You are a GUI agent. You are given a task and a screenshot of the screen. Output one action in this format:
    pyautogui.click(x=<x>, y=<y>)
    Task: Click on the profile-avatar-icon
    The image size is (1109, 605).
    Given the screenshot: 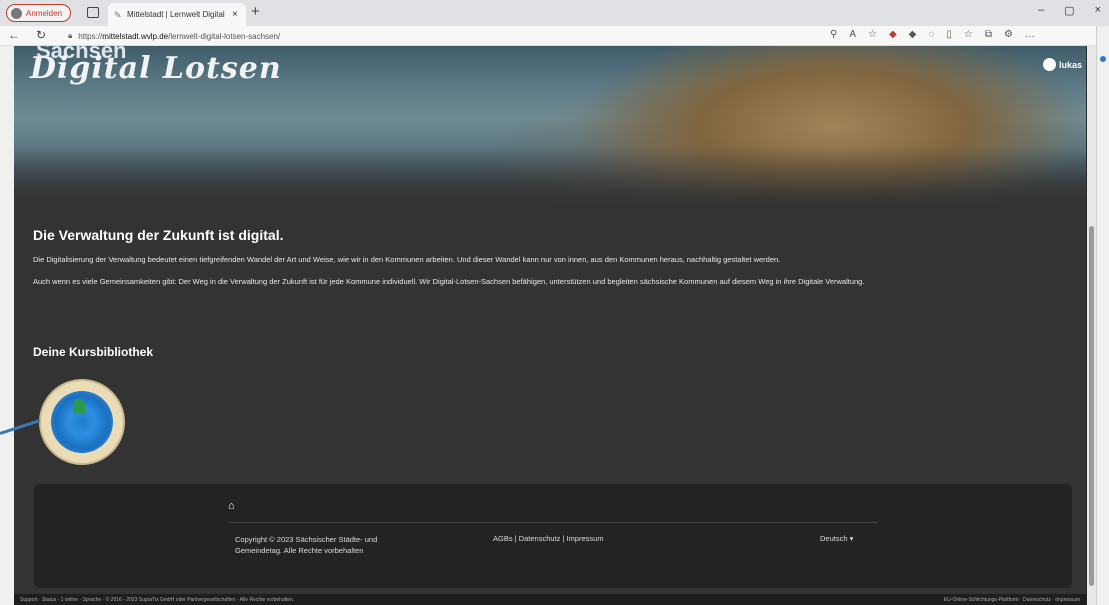 What is the action you would take?
    pyautogui.click(x=16, y=13)
    